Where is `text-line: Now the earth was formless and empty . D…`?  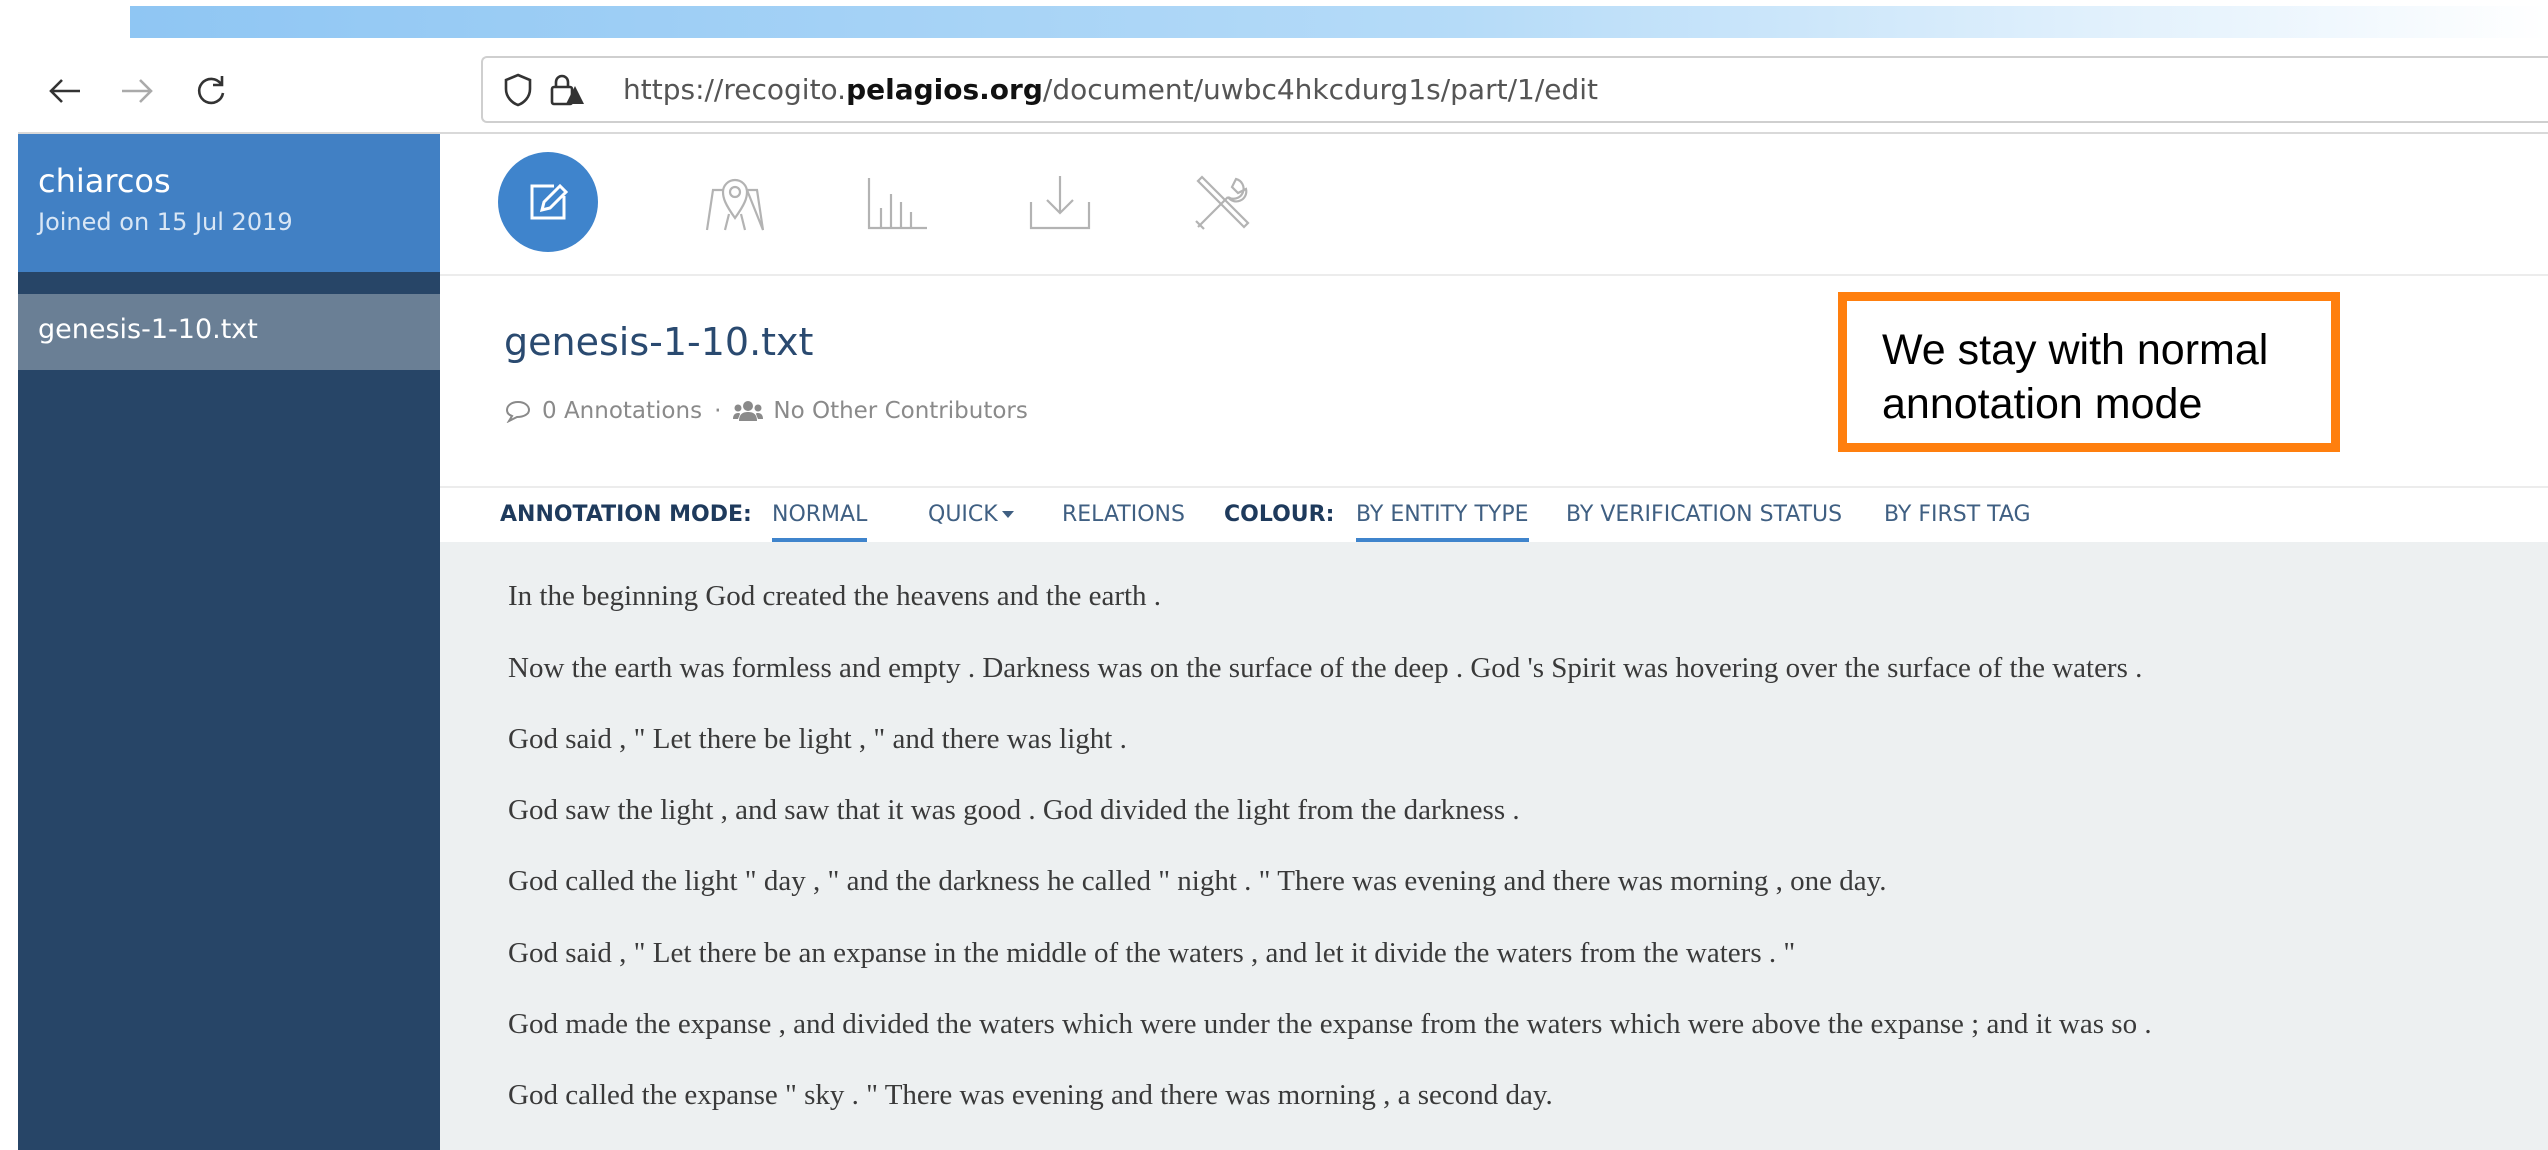 text-line: Now the earth was formless and empty . D… is located at coordinates (1325, 668).